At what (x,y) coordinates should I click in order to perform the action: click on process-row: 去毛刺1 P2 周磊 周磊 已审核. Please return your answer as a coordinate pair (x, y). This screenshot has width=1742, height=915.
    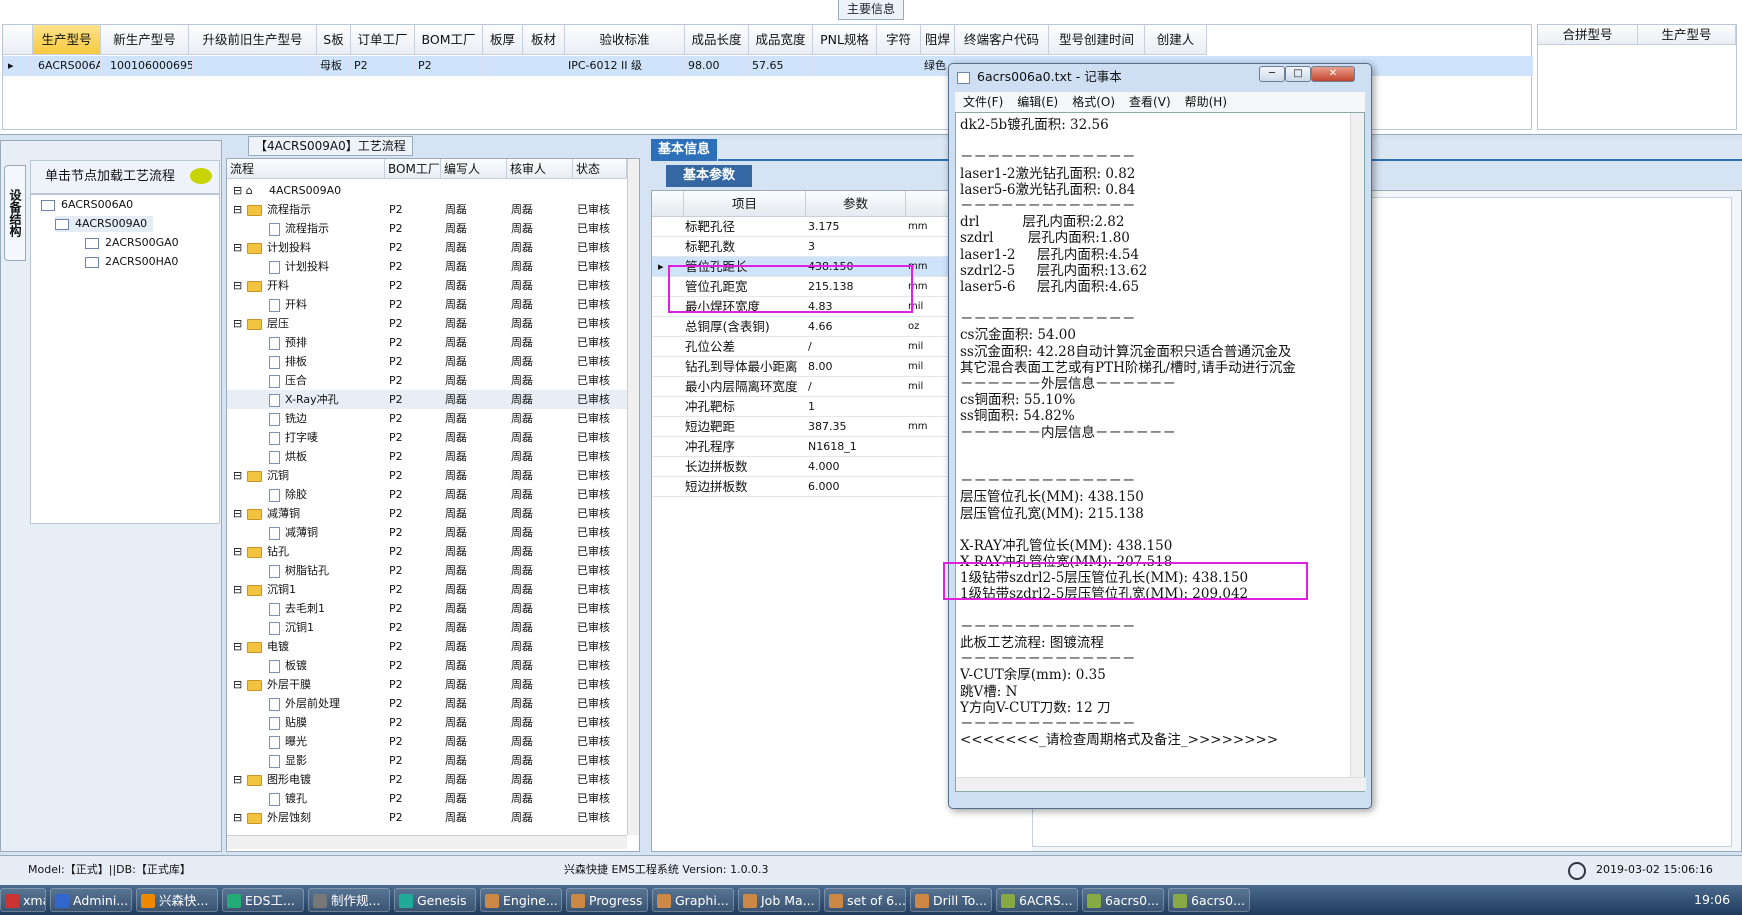
    Looking at the image, I should click on (427, 608).